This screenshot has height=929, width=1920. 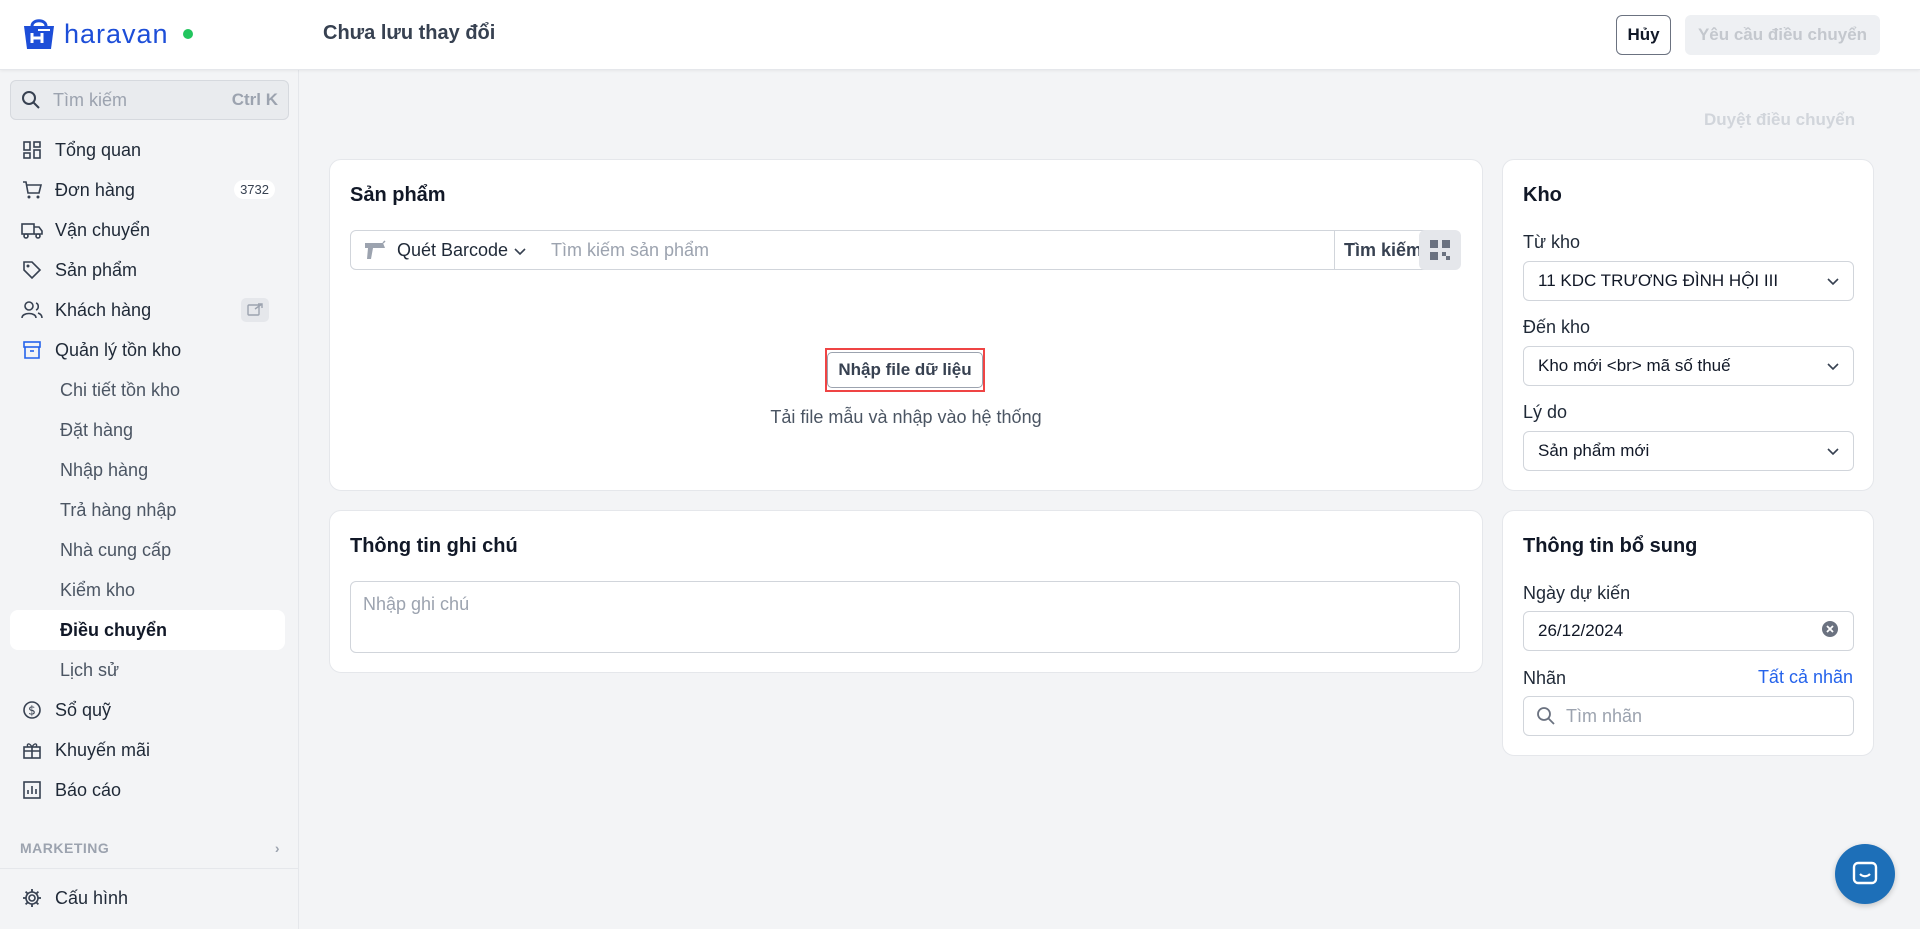 What do you see at coordinates (375, 249) in the screenshot?
I see `barcode-scanner-icon` at bounding box center [375, 249].